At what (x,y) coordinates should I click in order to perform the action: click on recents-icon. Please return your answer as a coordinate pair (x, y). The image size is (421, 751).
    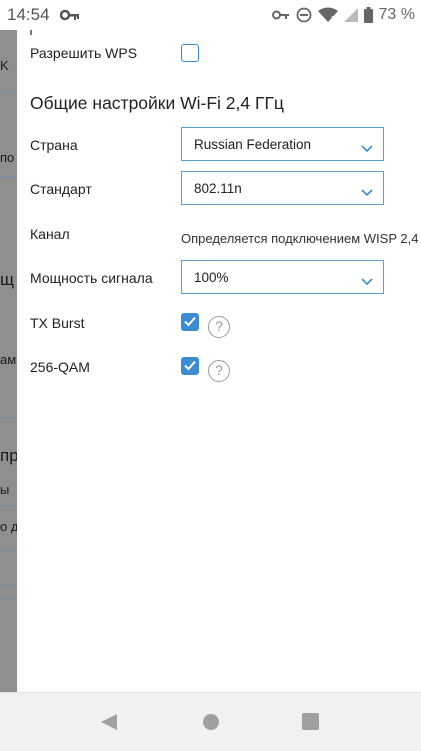
    Looking at the image, I should click on (310, 724).